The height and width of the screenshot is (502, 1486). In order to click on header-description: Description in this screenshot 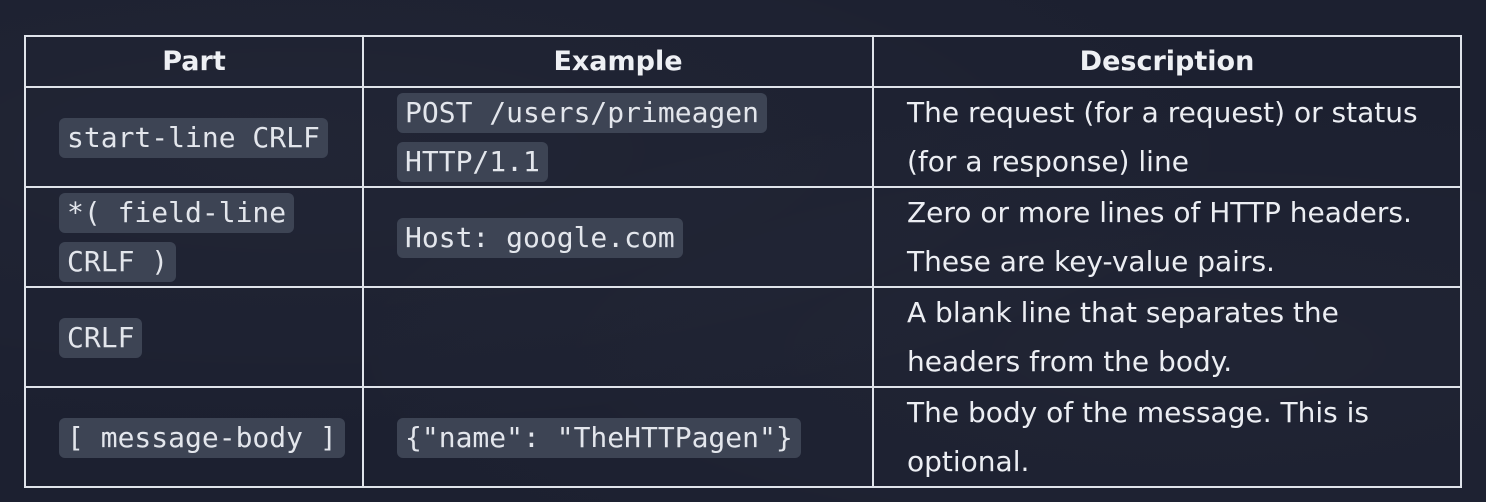, I will do `click(1167, 61)`.